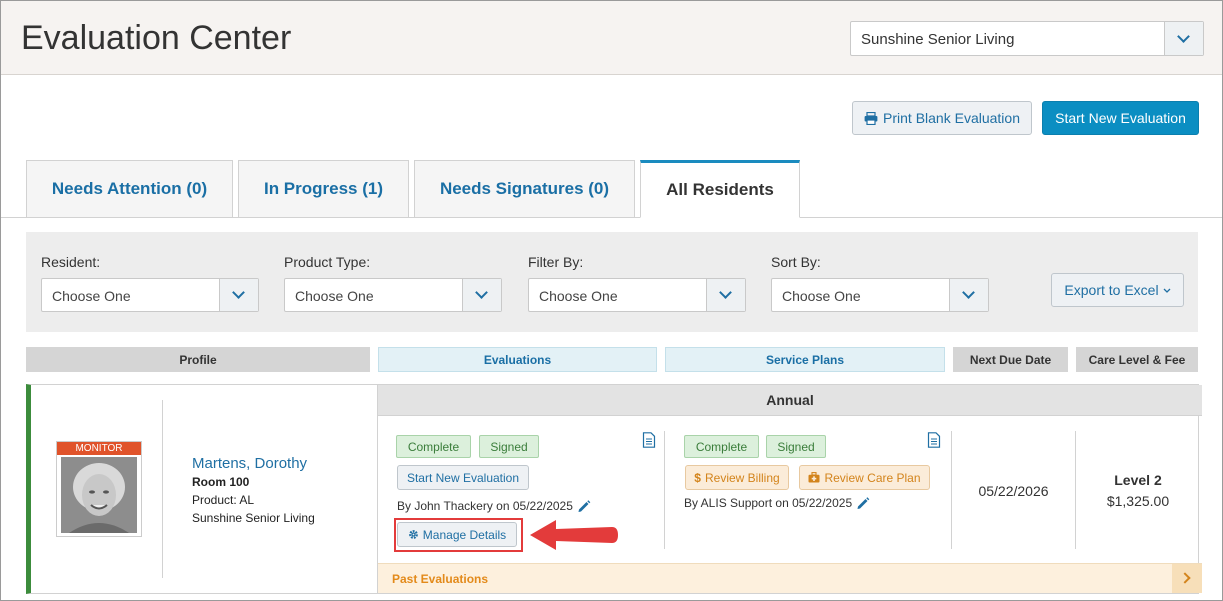  I want to click on resident-product: Product: AL, so click(223, 500).